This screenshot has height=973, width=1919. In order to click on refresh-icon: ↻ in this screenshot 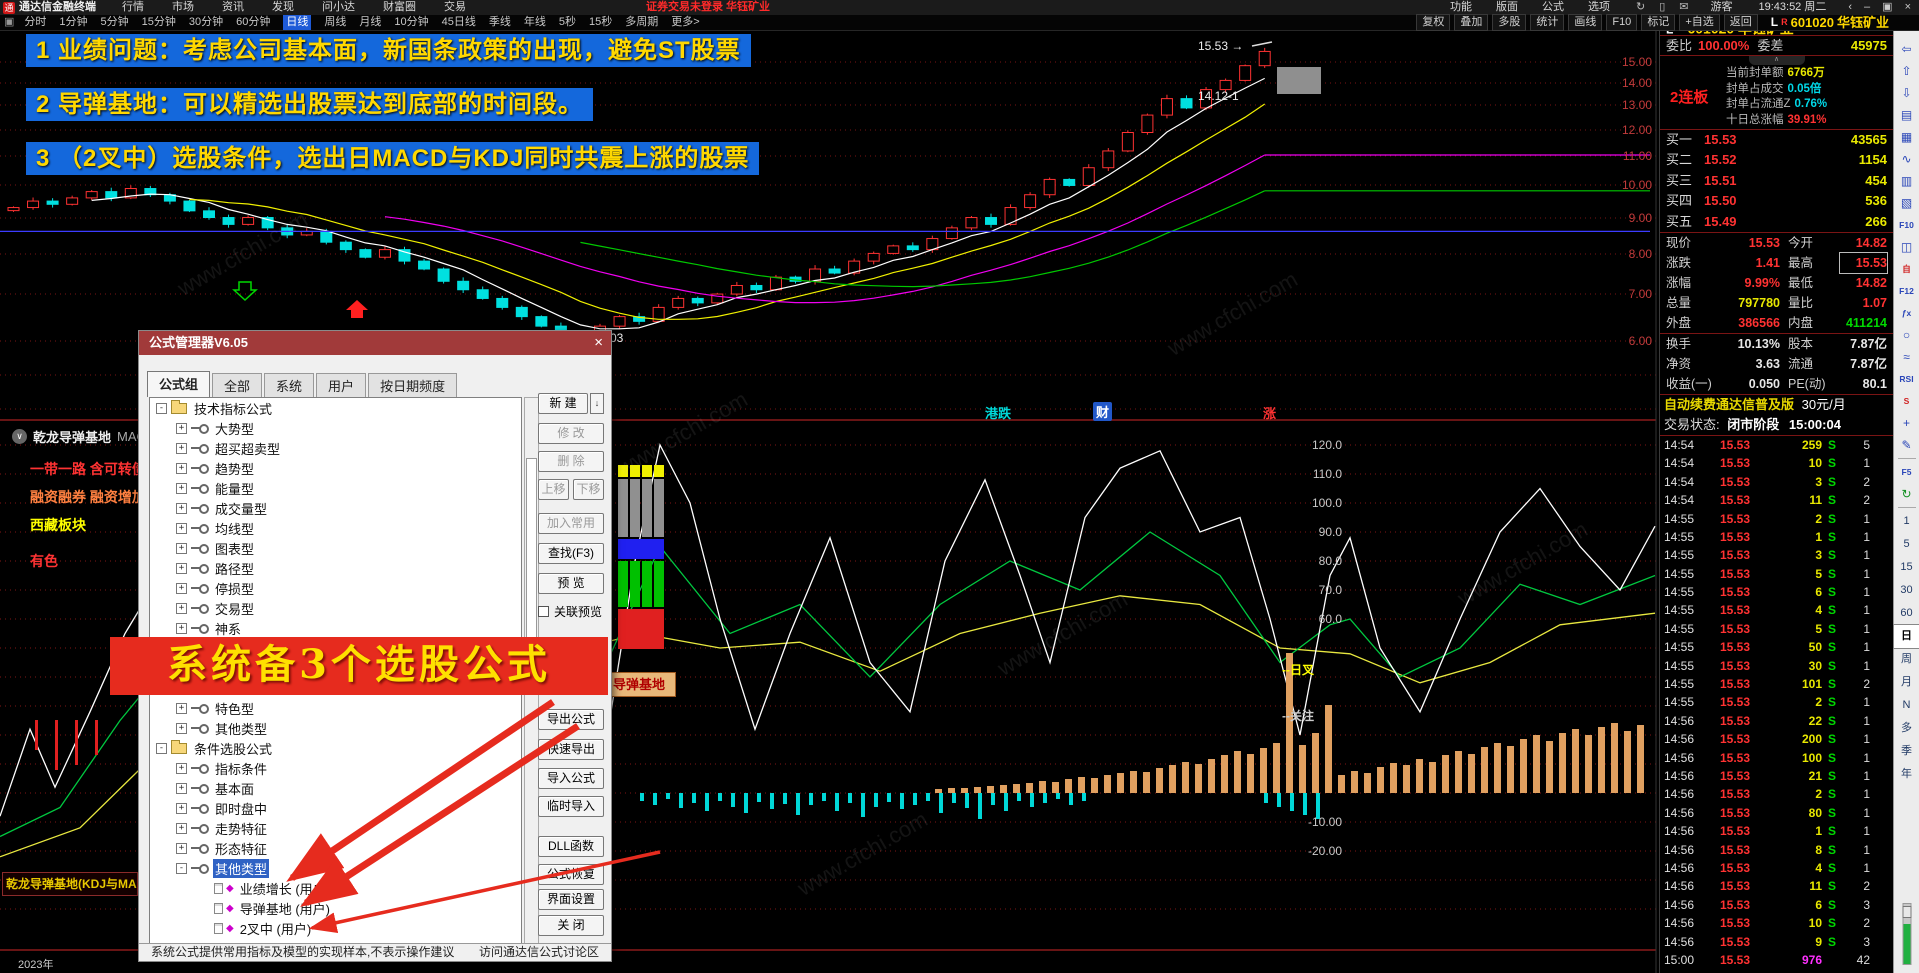, I will do `click(1906, 494)`.